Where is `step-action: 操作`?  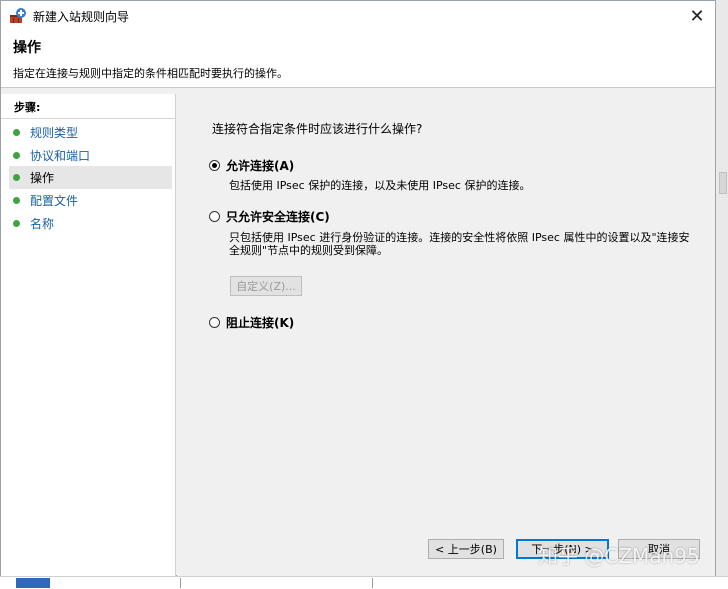
step-action: 操作 is located at coordinates (90, 177).